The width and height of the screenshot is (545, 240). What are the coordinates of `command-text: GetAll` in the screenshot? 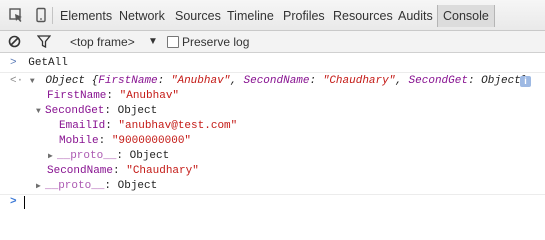 It's located at (48, 63).